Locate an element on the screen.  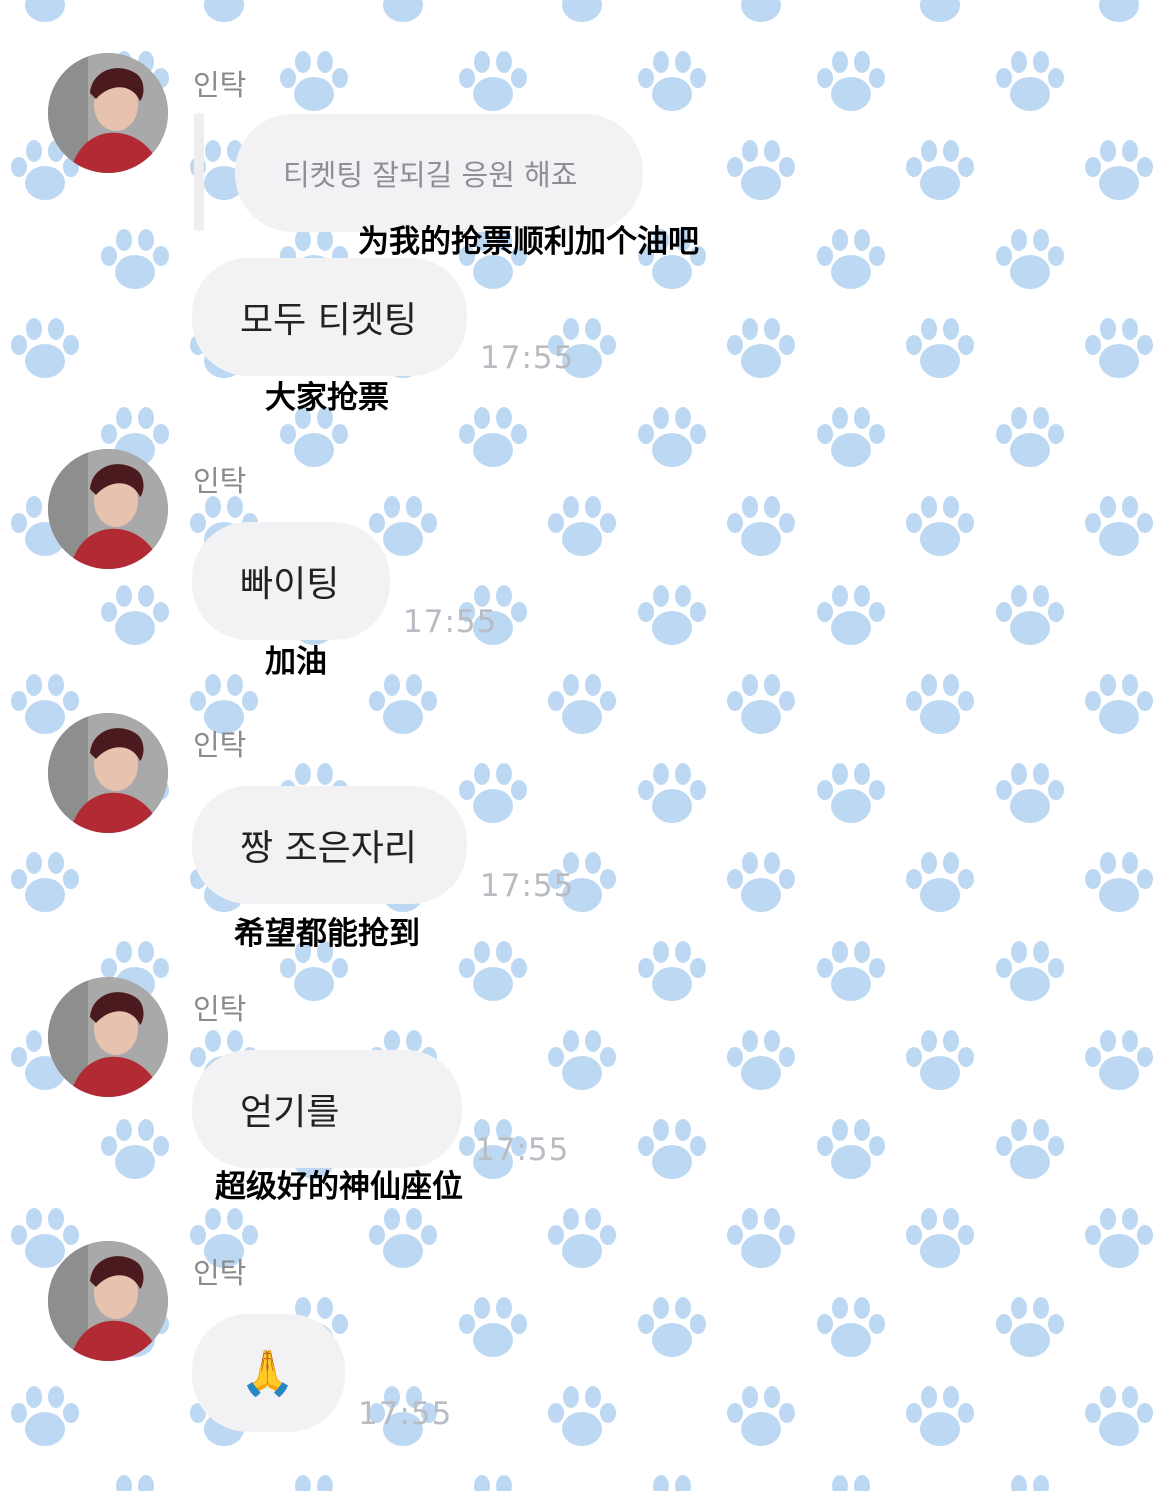
message-text: 짱 조은자리 is located at coordinates (329, 848).